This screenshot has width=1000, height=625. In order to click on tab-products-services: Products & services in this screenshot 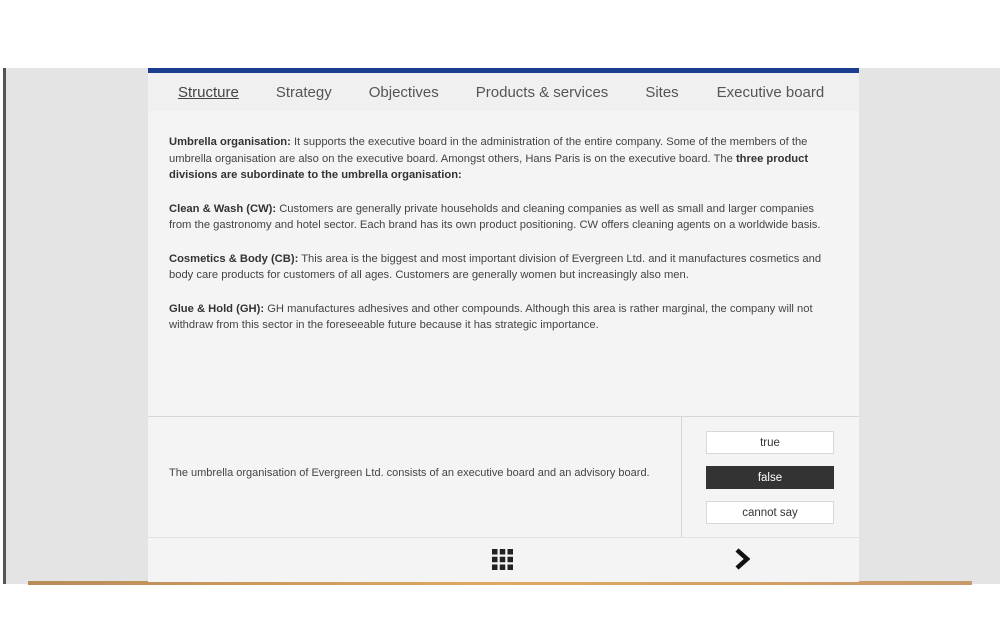, I will do `click(542, 92)`.